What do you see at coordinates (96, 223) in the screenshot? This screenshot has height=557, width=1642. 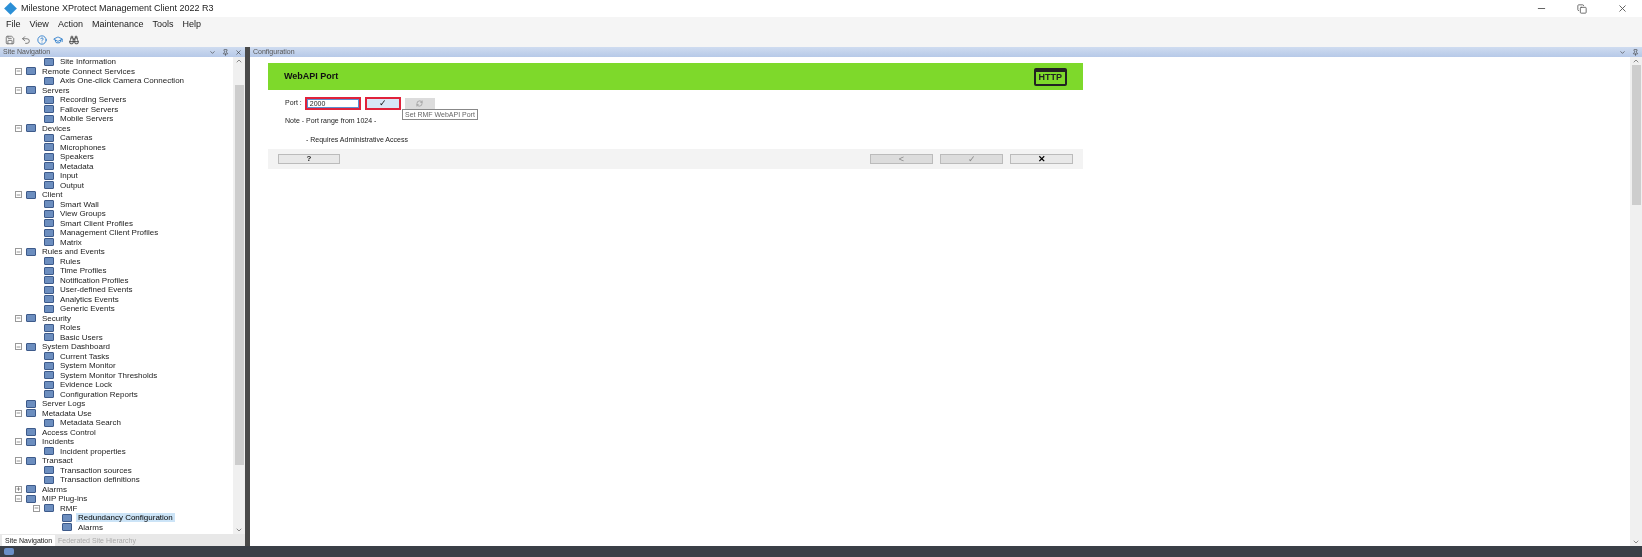 I see `tree-item: Smart Client Profiles` at bounding box center [96, 223].